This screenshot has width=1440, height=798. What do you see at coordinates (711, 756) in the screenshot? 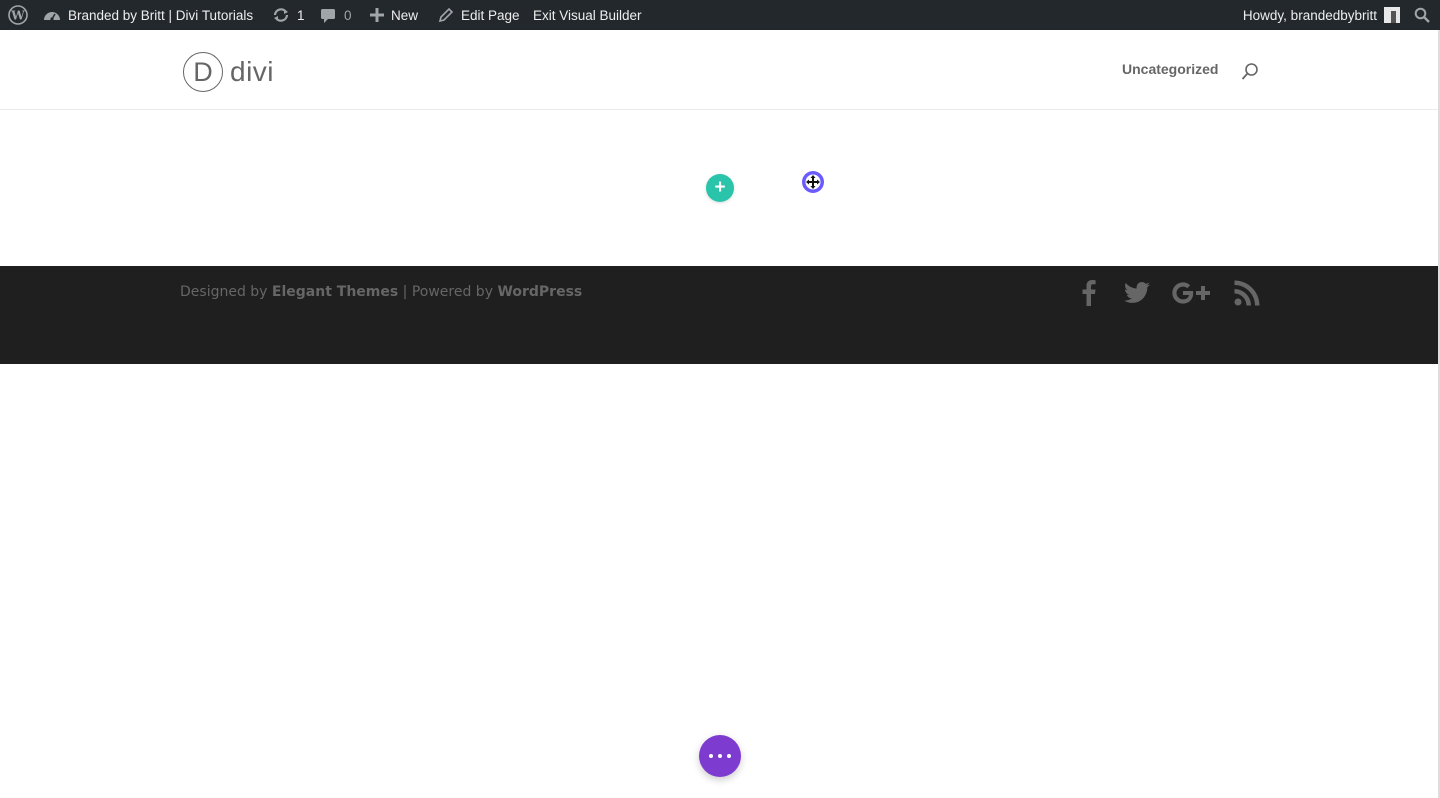
I see `more-dots-icon` at bounding box center [711, 756].